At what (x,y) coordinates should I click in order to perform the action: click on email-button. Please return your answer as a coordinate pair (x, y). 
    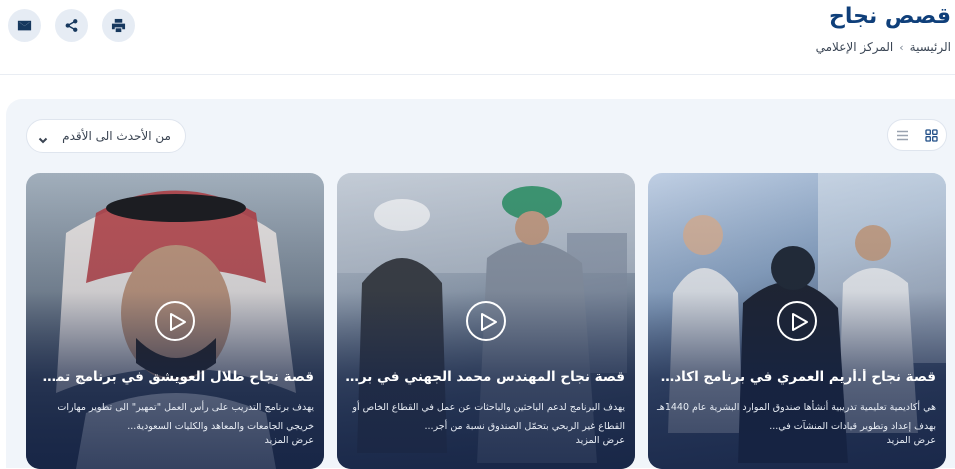
    Looking at the image, I should click on (24, 25).